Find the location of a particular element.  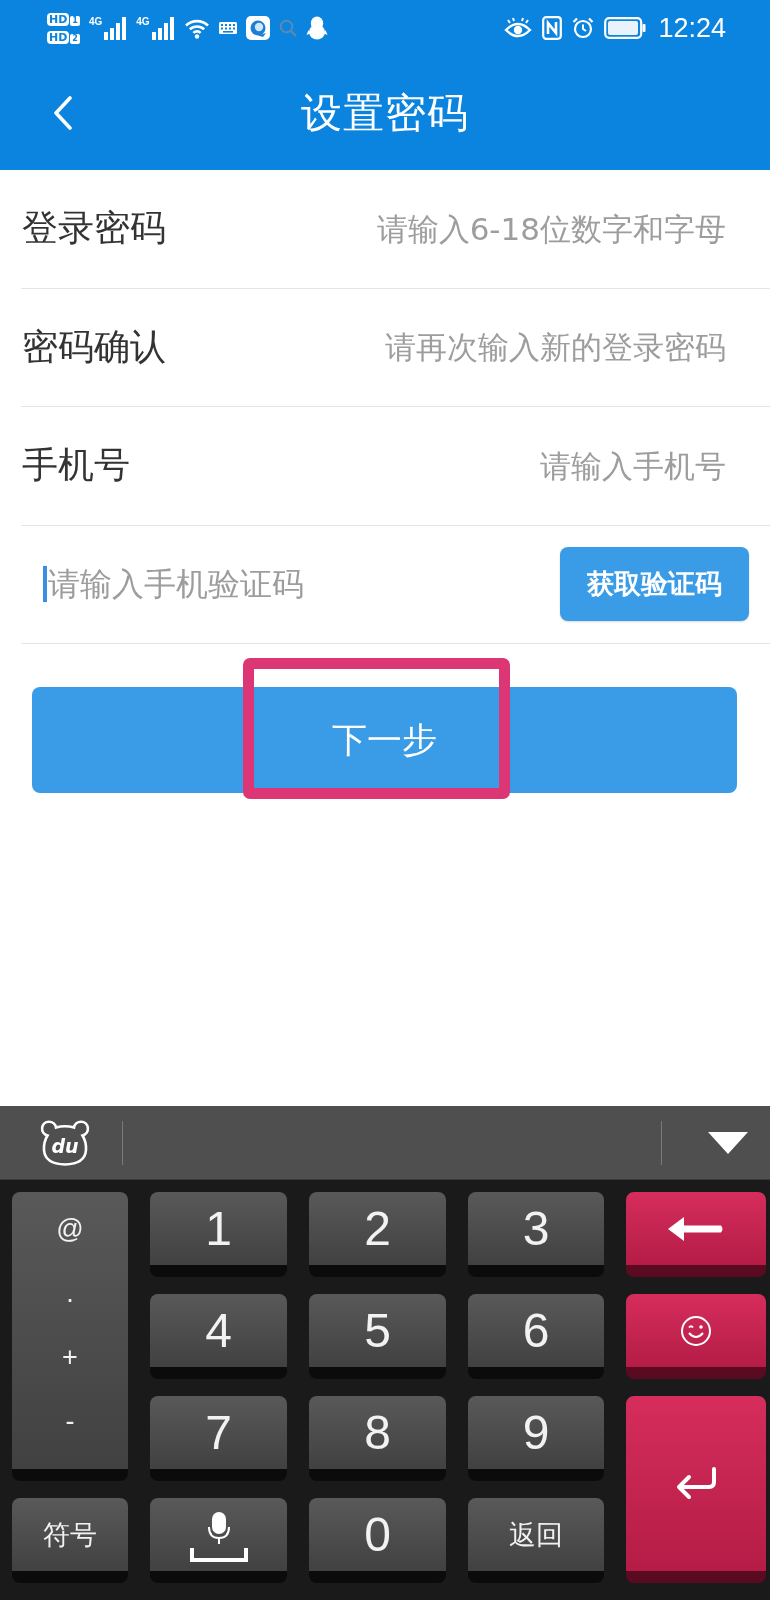

space-voice-key is located at coordinates (218, 1540).